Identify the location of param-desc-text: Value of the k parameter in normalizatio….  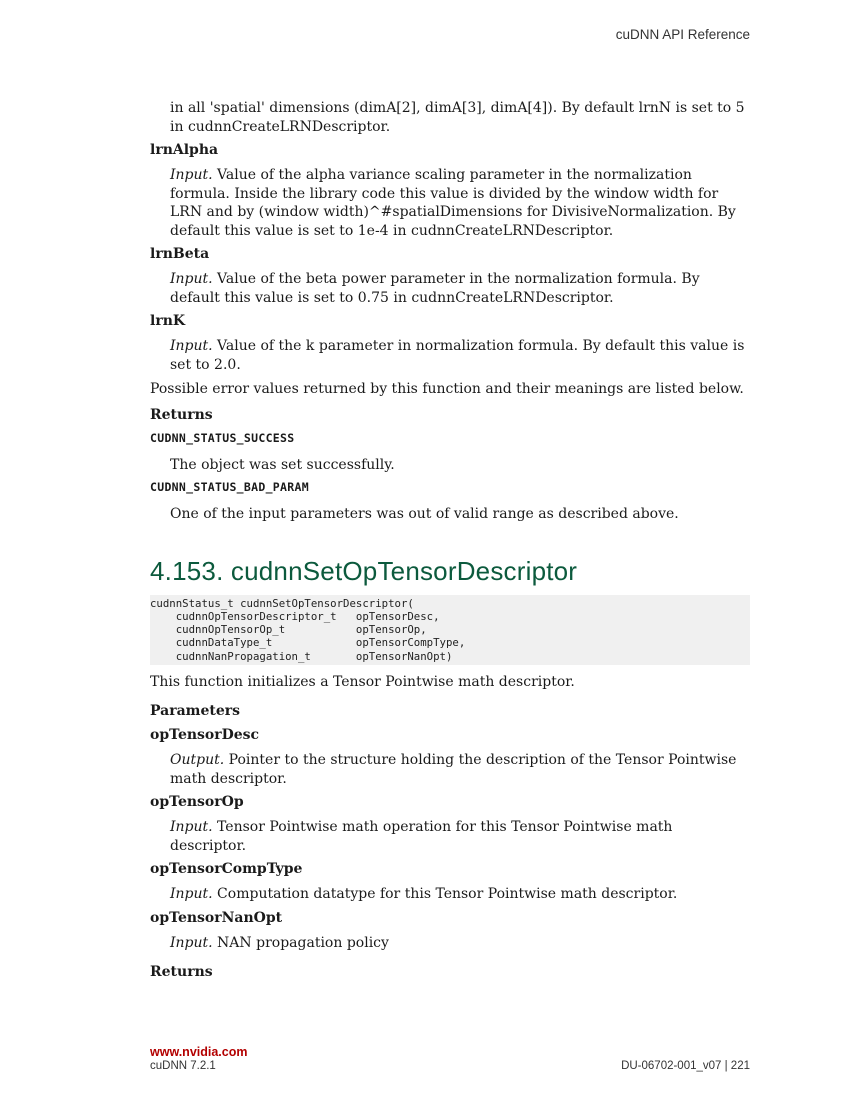
(457, 355).